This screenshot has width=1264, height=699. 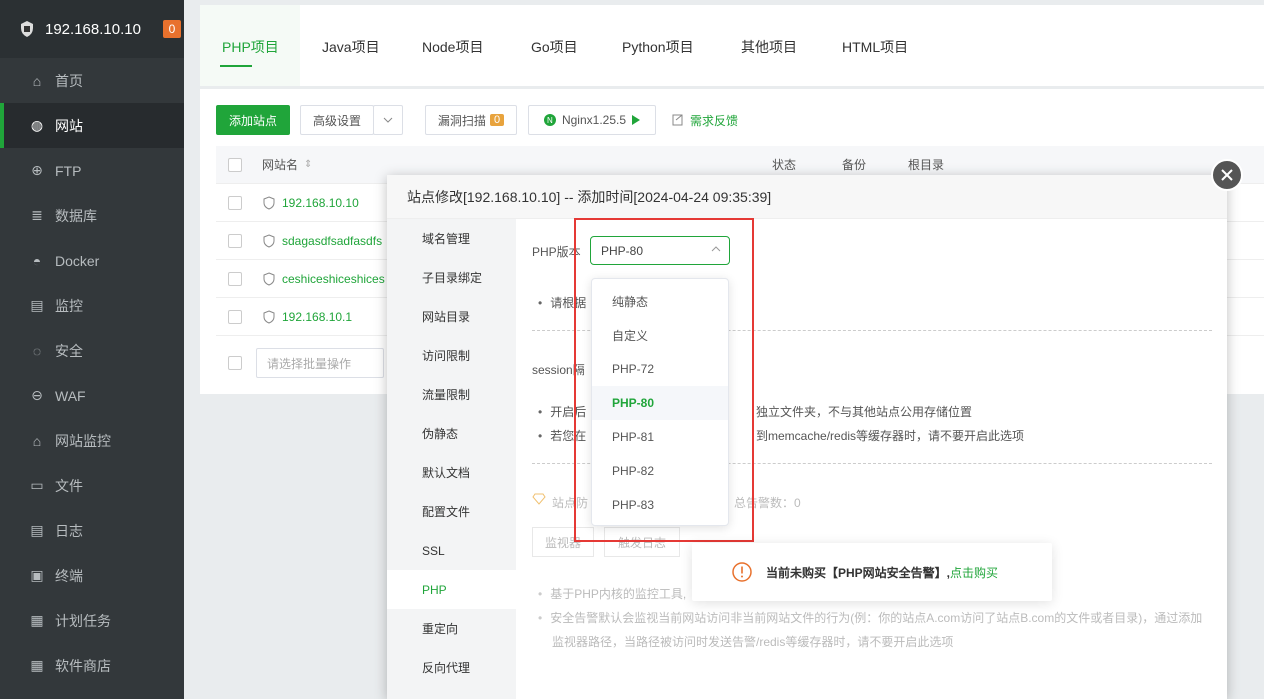 I want to click on sidebar-item: ▣ 终端, so click(x=92, y=575).